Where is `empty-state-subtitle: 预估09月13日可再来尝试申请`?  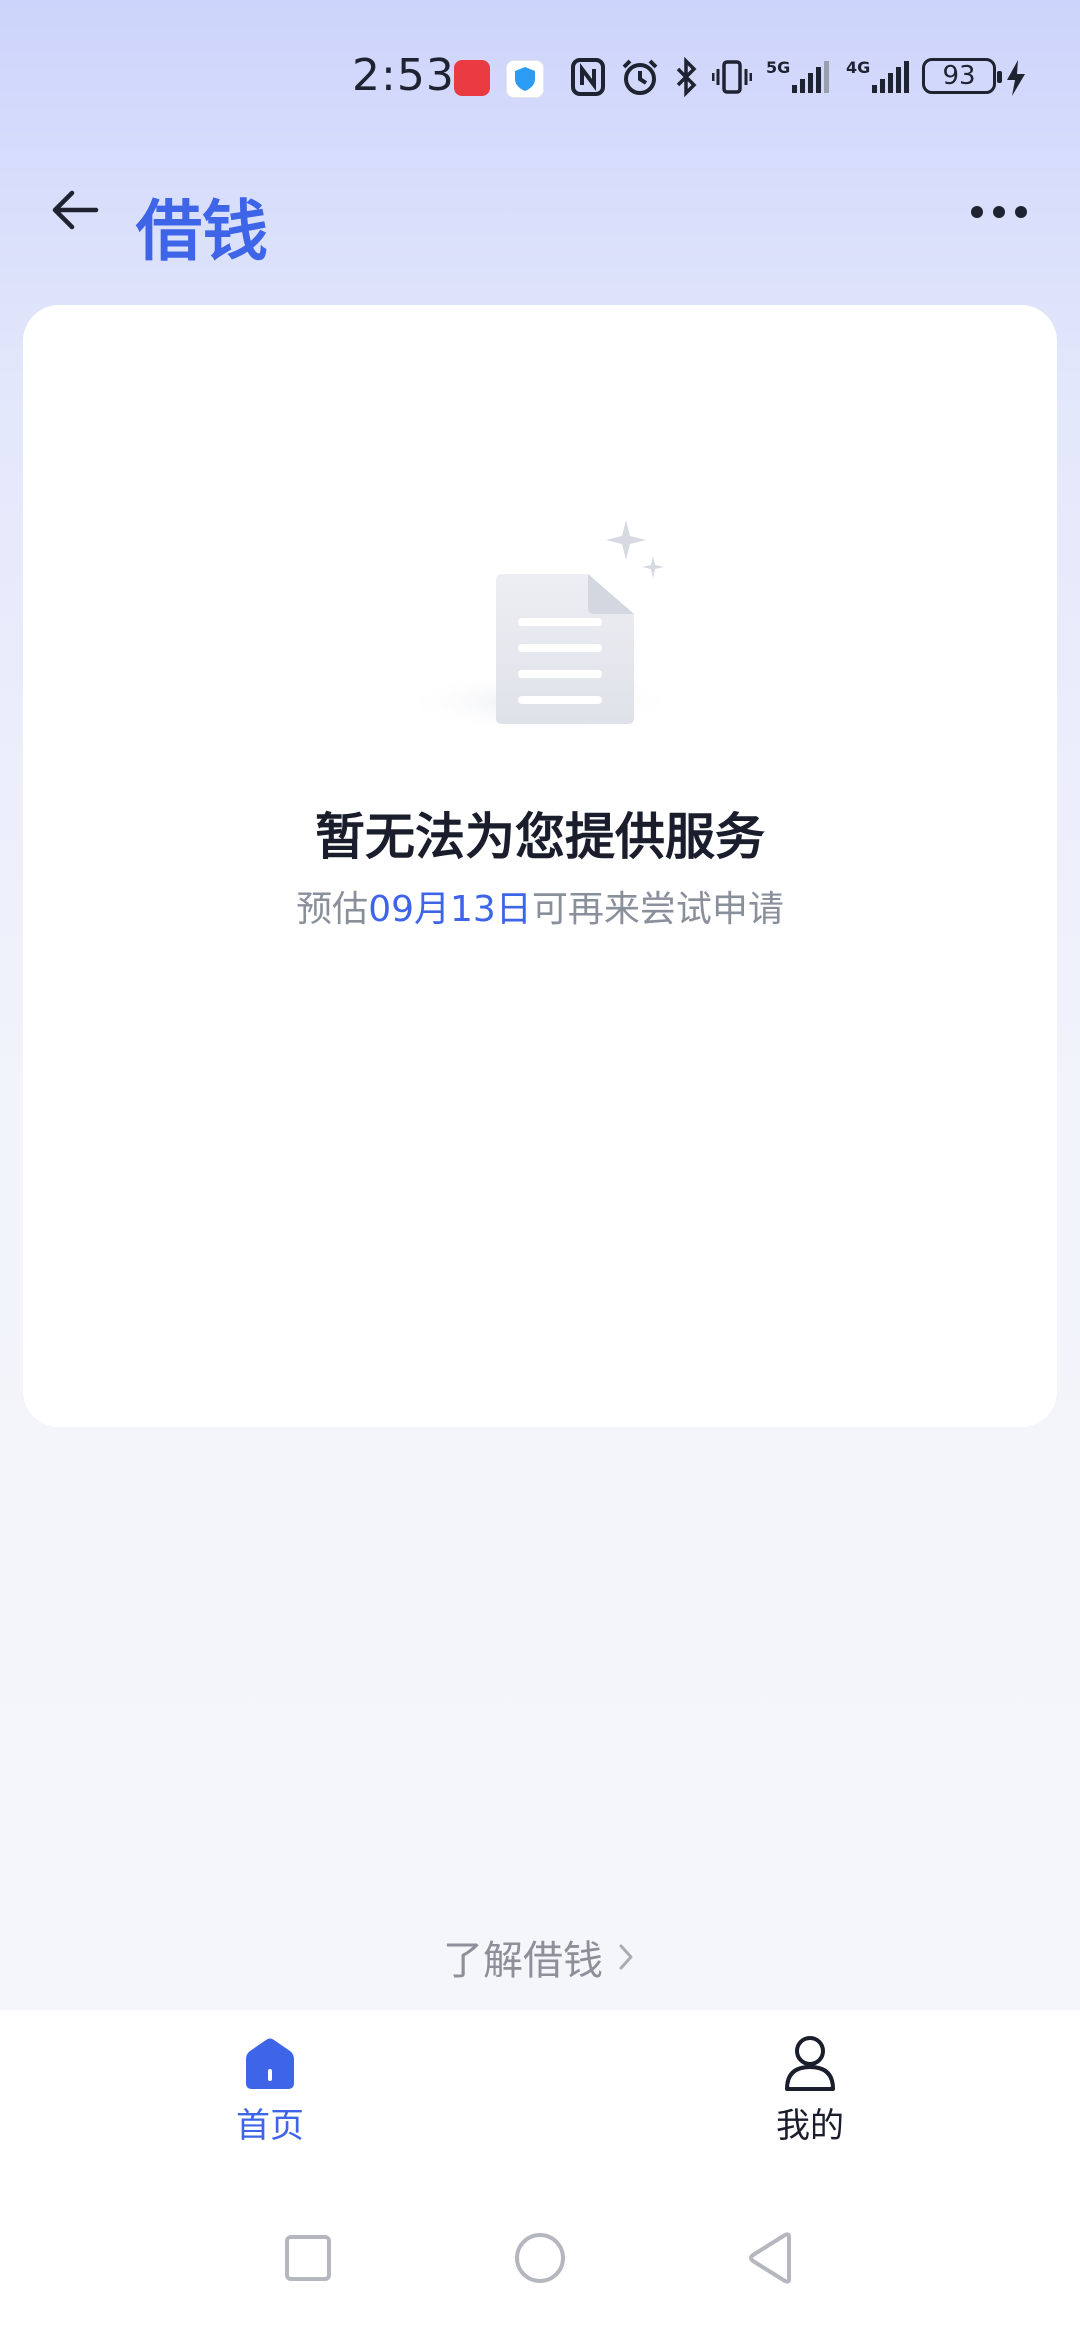
empty-state-subtitle: 预估09月13日可再来尝试申请 is located at coordinates (540, 906).